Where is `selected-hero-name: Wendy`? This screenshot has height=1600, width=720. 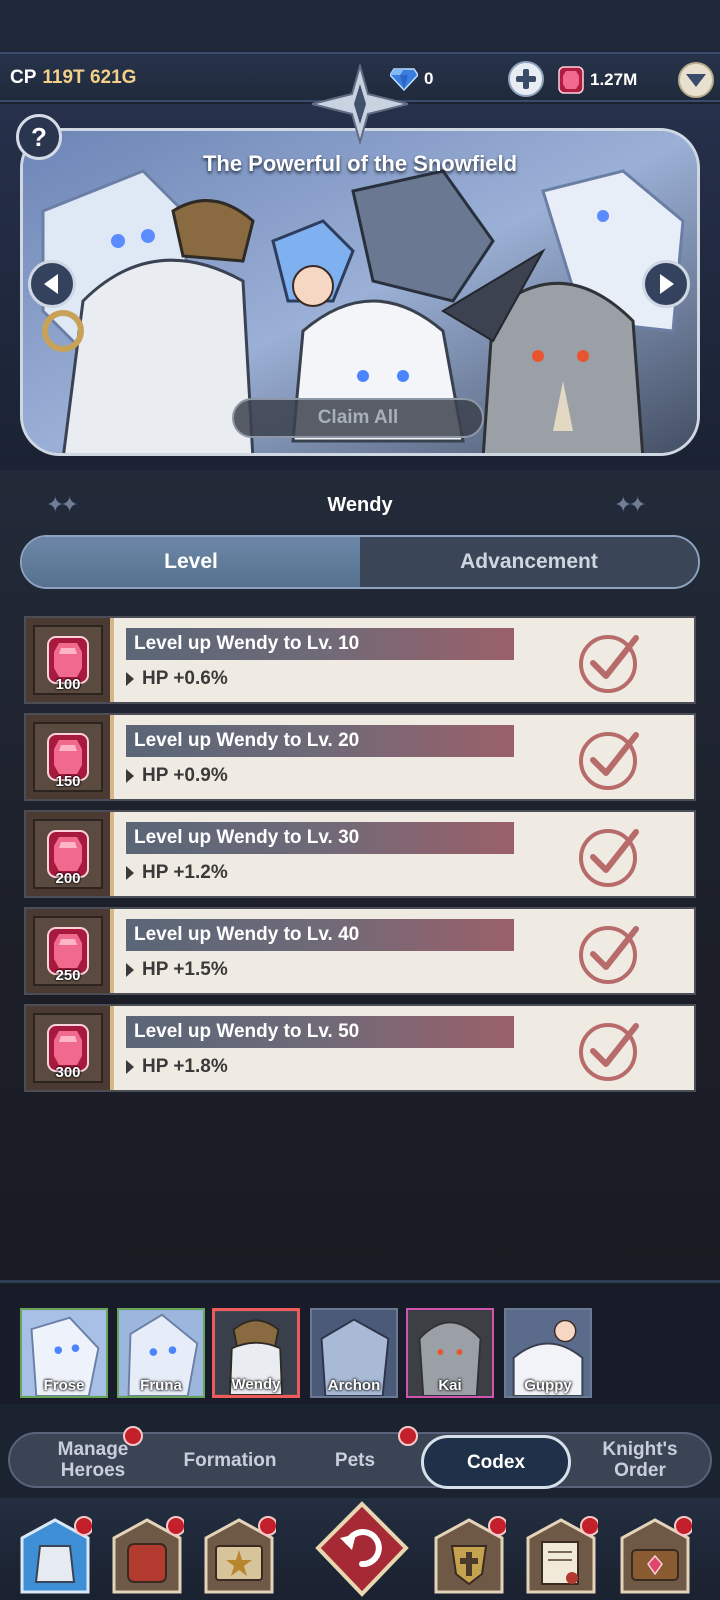 selected-hero-name: Wendy is located at coordinates (360, 505).